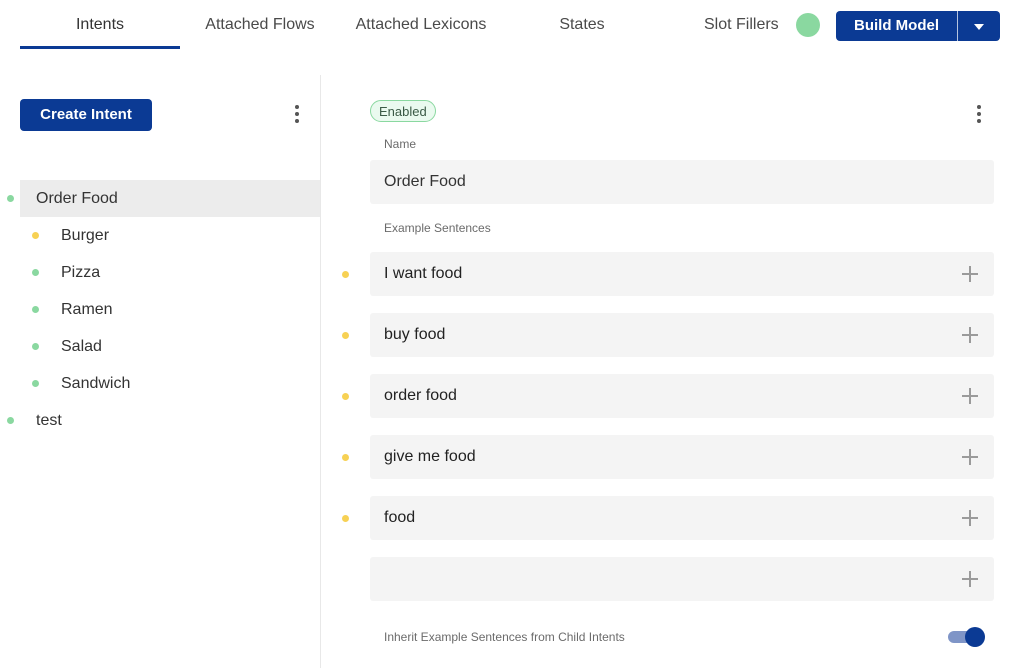 This screenshot has height=668, width=1011. Describe the element at coordinates (896, 26) in the screenshot. I see `build-model-button: Build Model` at that location.